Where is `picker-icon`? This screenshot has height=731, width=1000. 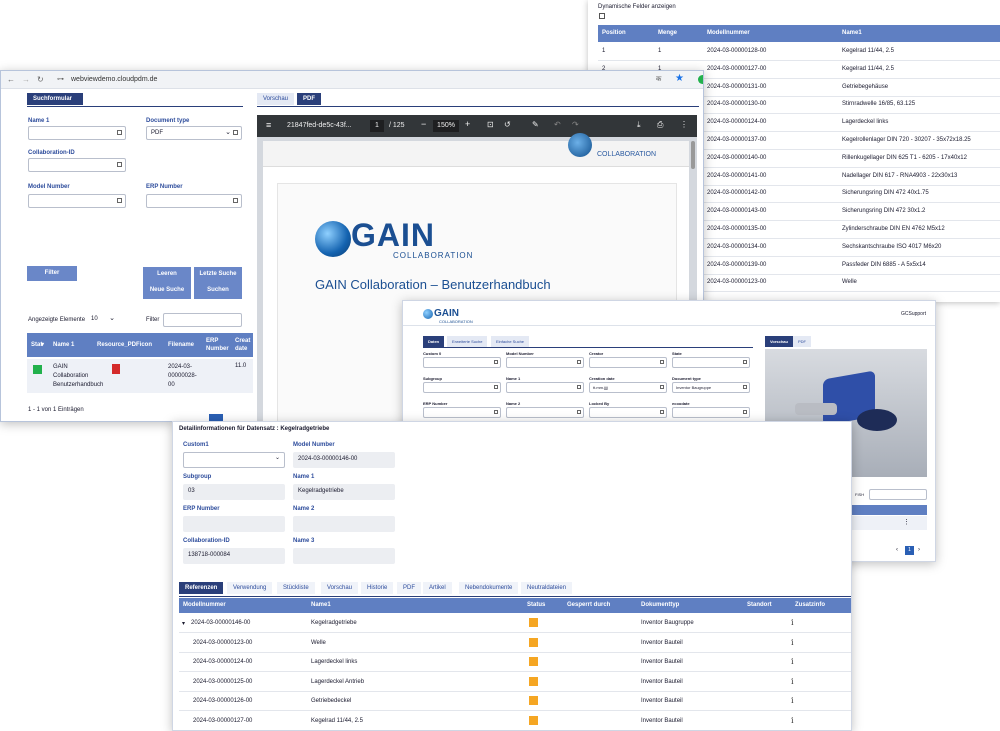
picker-icon is located at coordinates (119, 132).